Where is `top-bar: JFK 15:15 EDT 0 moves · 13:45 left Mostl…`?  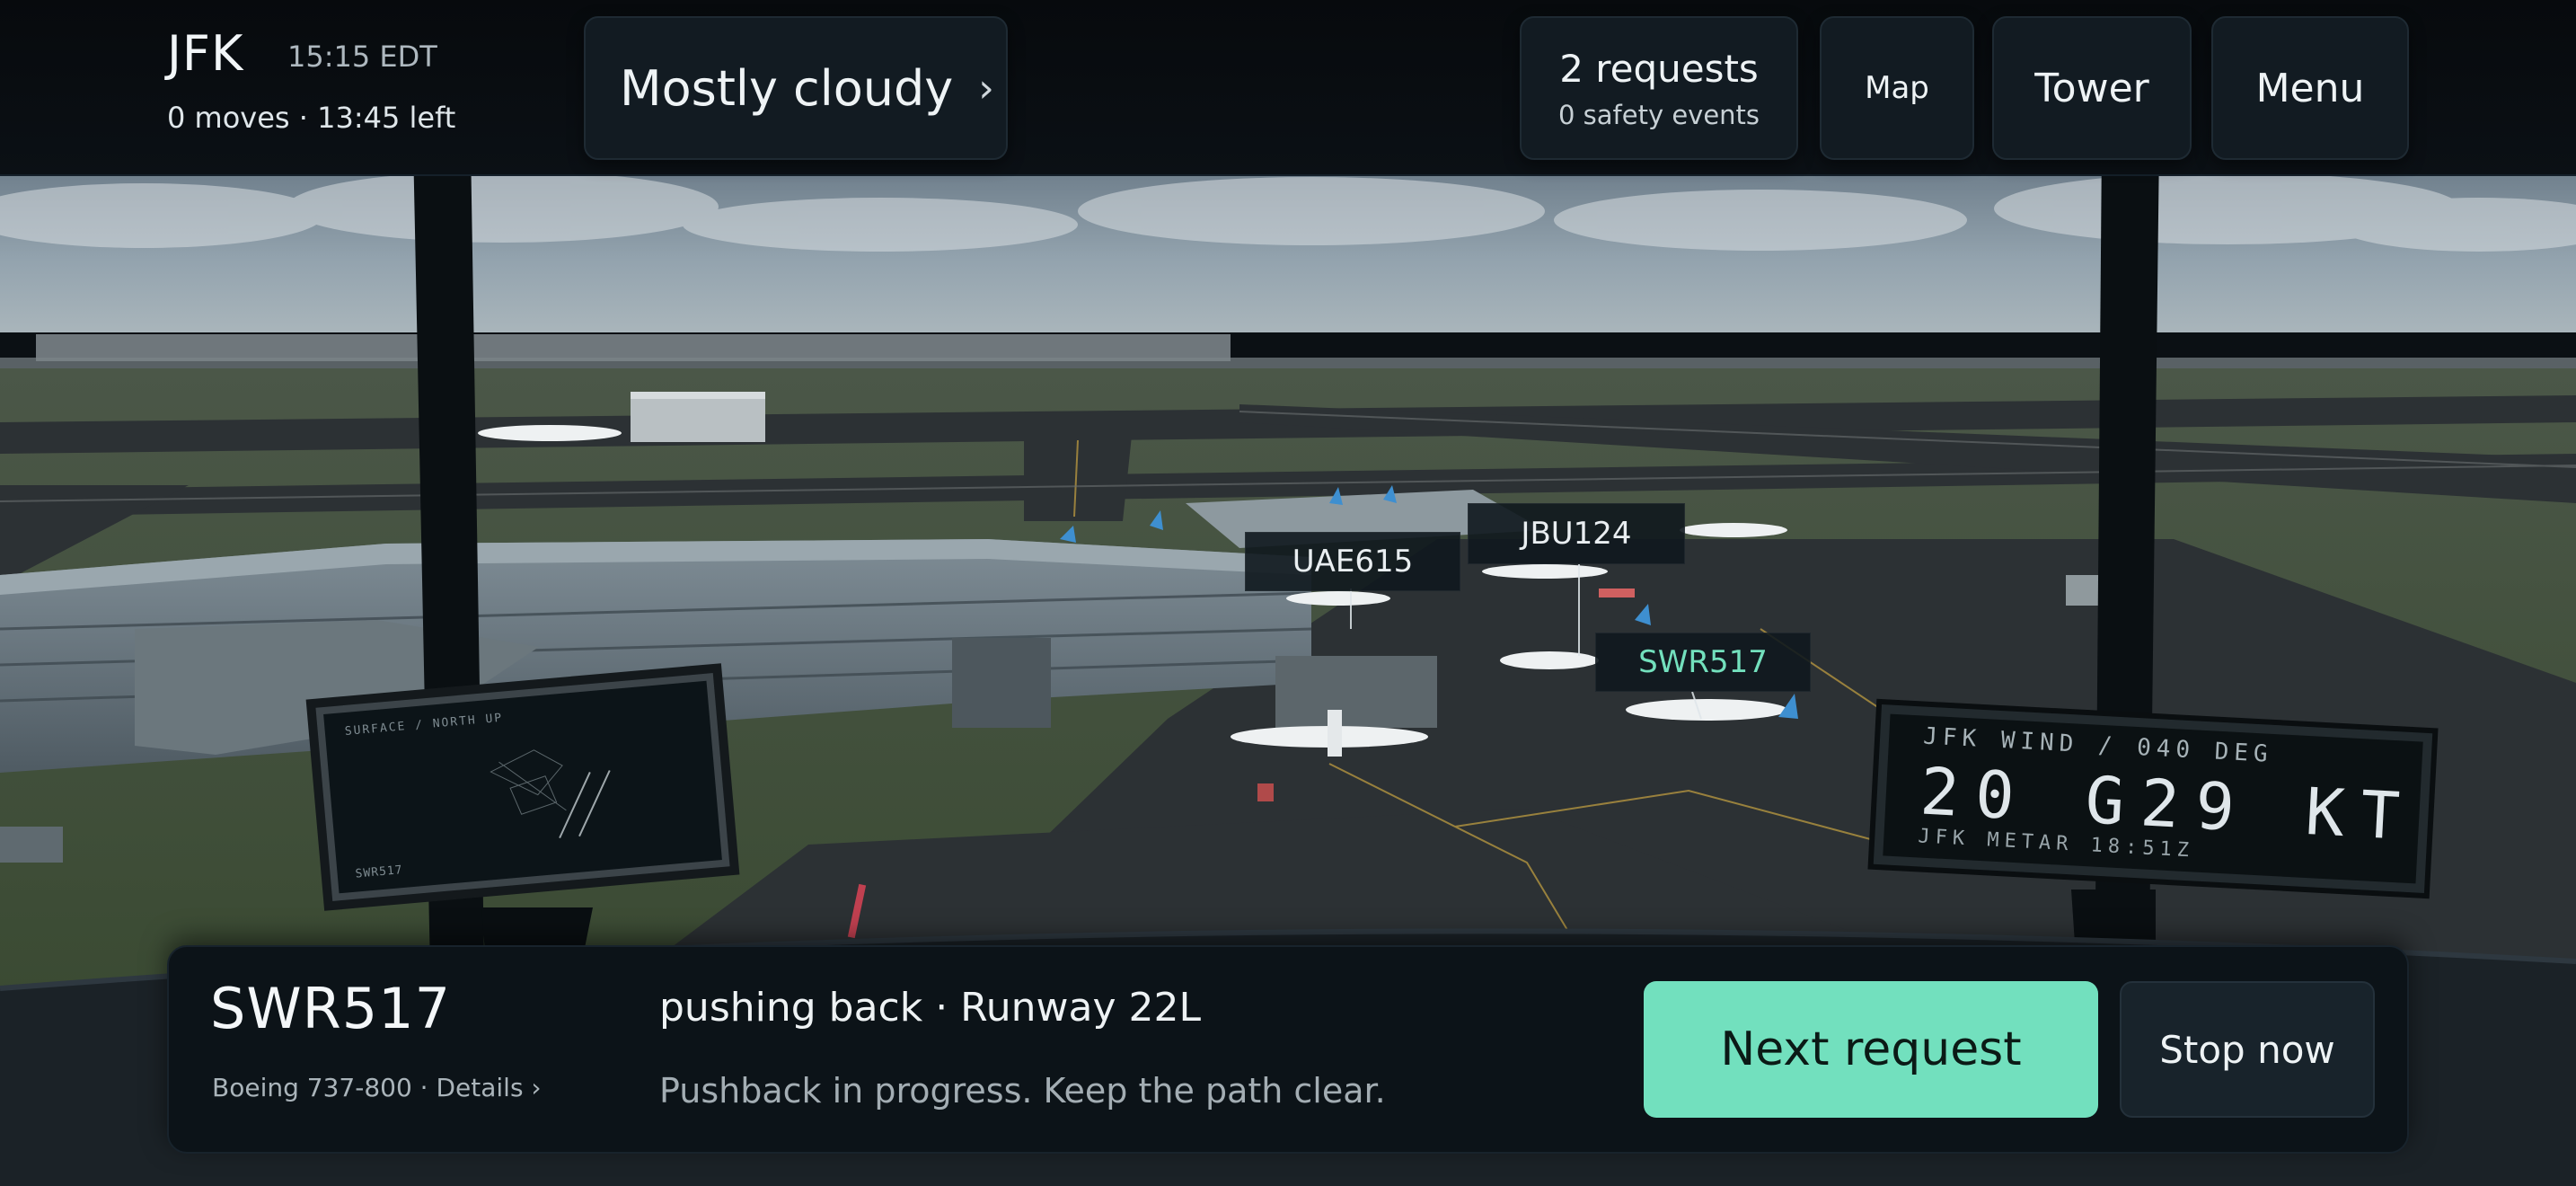 top-bar: JFK 15:15 EDT 0 moves · 13:45 left Mostl… is located at coordinates (1288, 88).